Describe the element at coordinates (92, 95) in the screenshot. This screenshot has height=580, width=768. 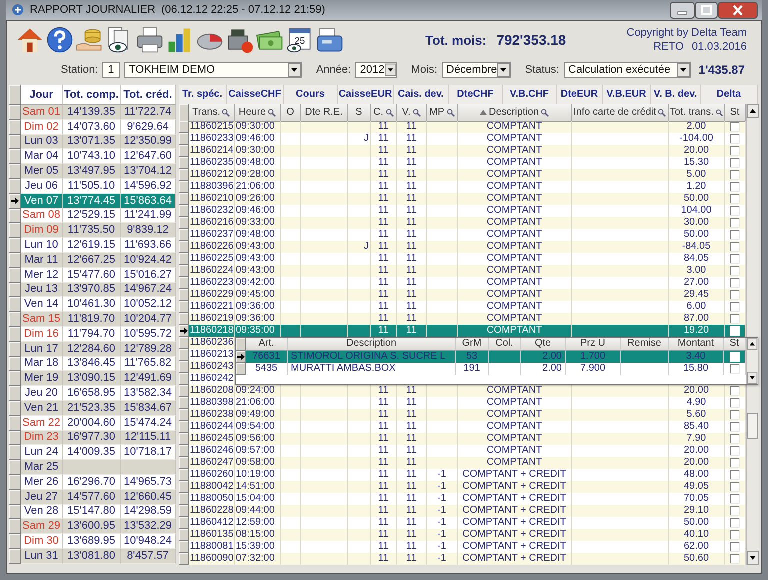
I see `column-header: Tot. comp.` at that location.